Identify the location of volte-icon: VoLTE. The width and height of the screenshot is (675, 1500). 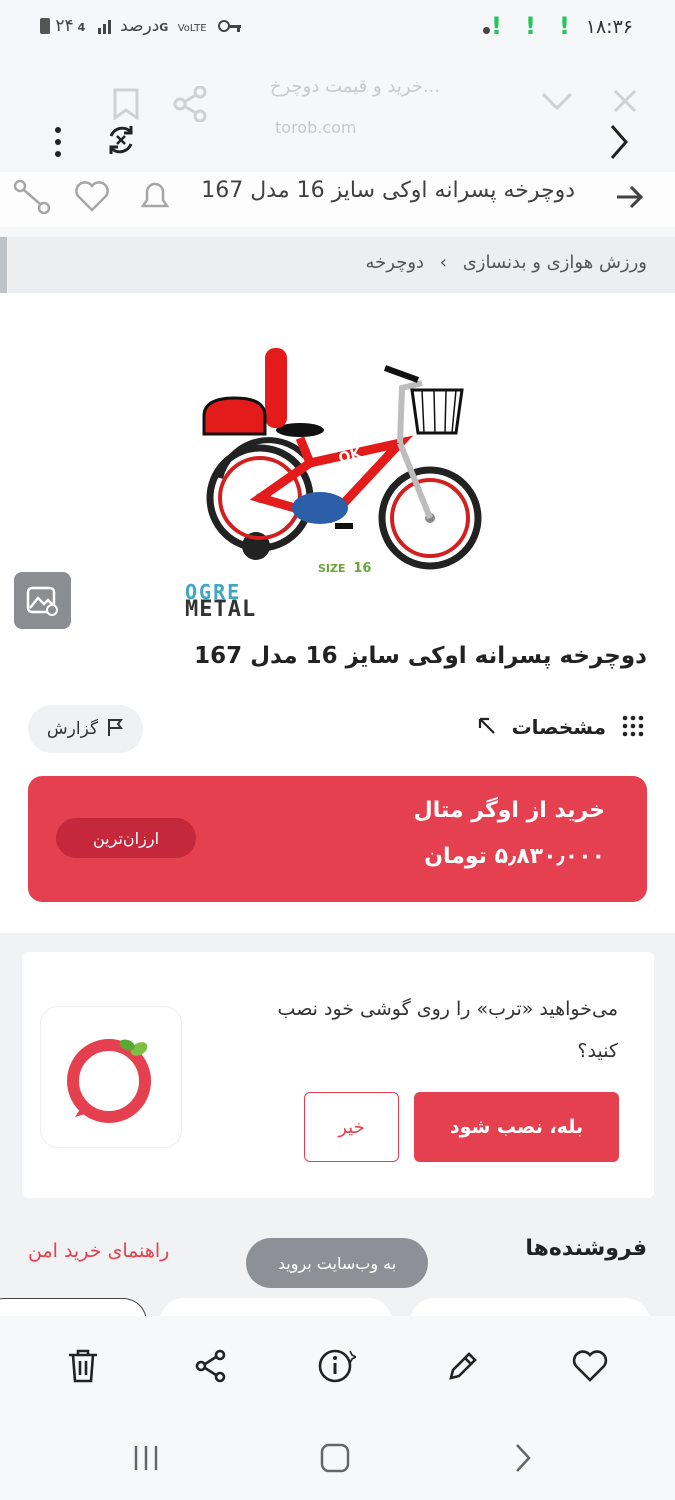
(192, 28).